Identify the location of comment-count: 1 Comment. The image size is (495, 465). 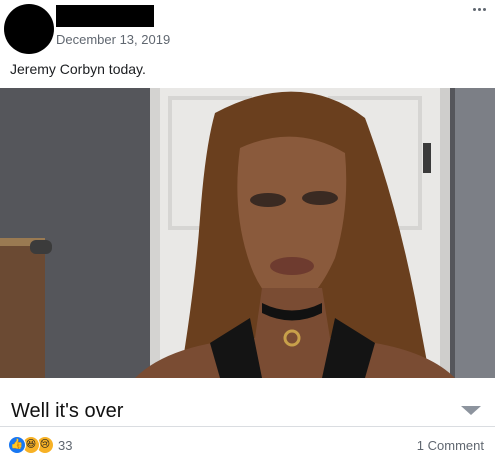
(450, 445).